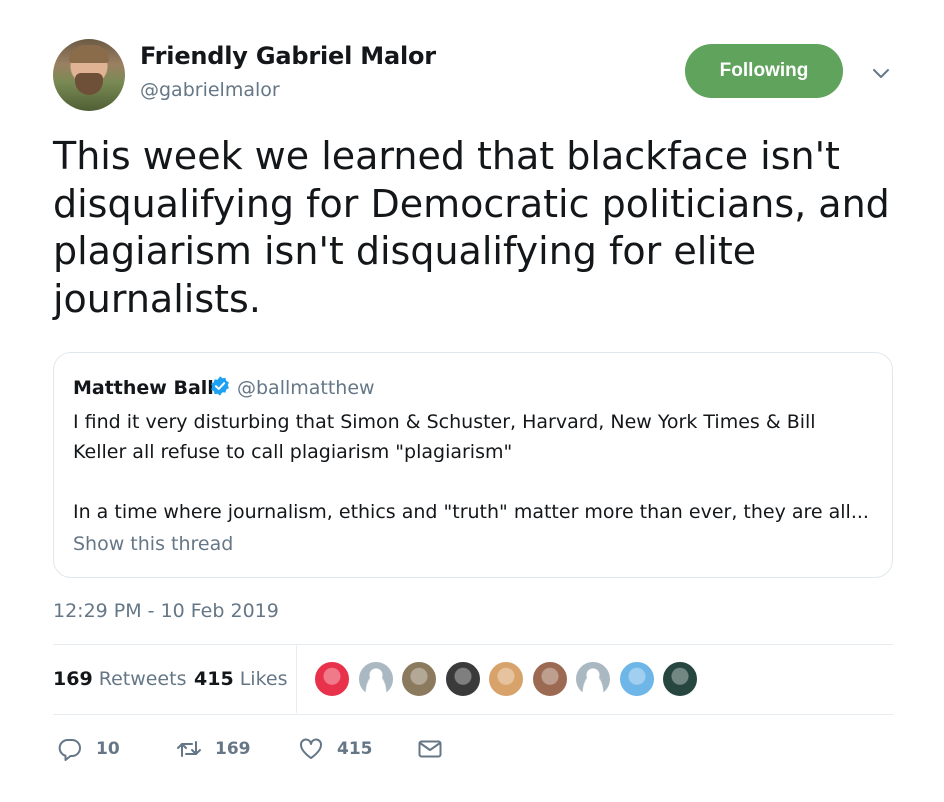  What do you see at coordinates (89, 84) in the screenshot?
I see `beard-shape` at bounding box center [89, 84].